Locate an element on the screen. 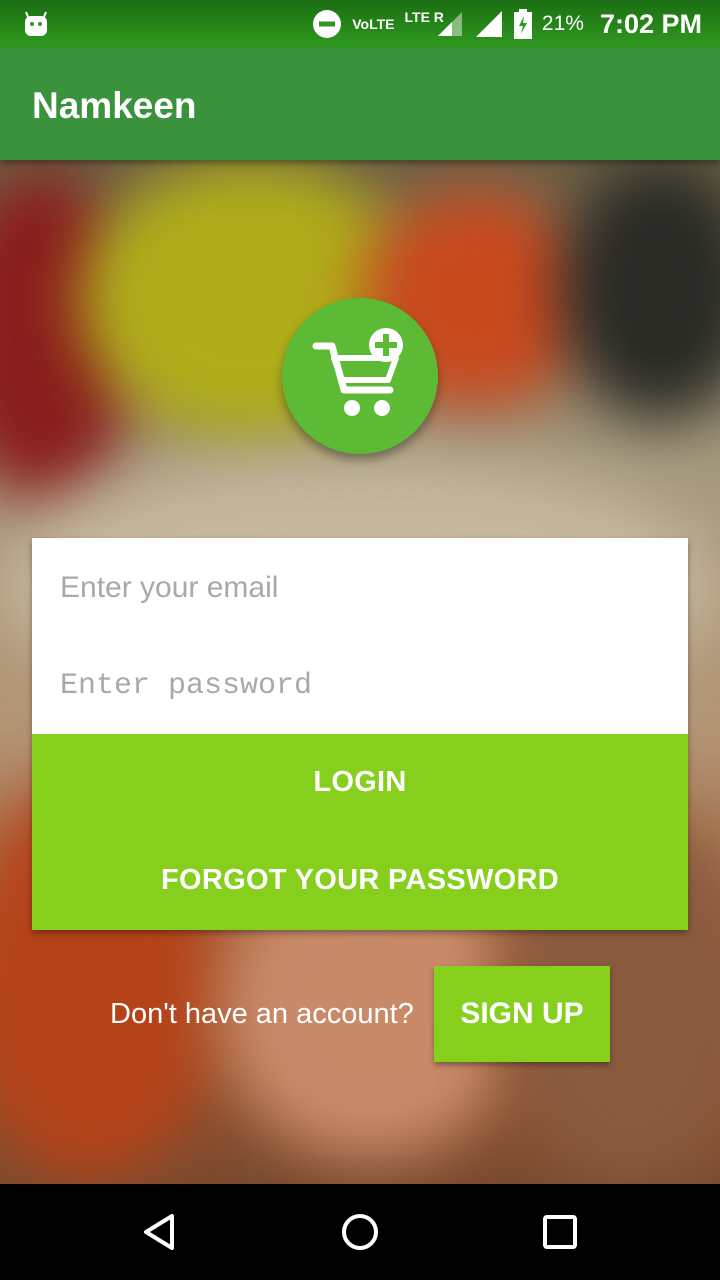  status-bar: VoLTE LTE R 21% 7:02 PM is located at coordinates (360, 24).